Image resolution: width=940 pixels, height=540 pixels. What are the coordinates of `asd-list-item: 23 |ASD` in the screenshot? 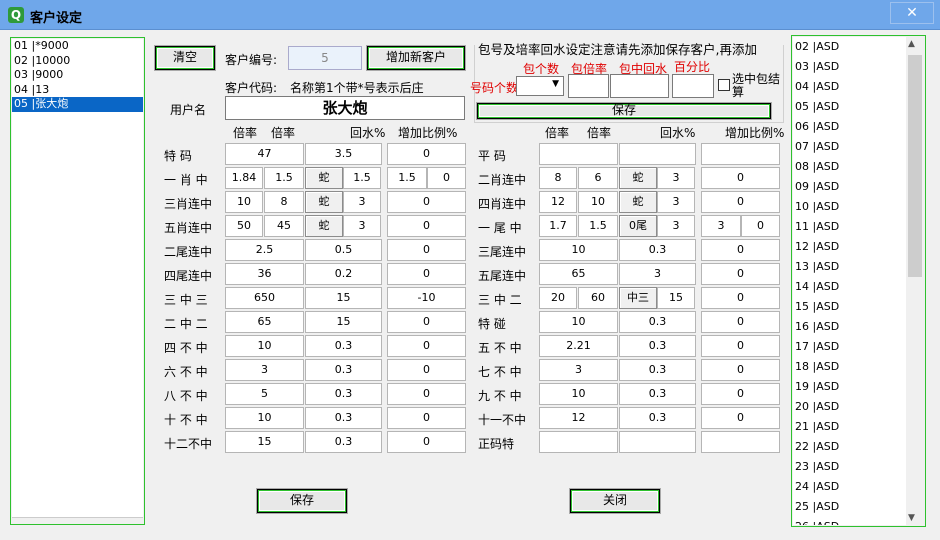 It's located at (849, 467).